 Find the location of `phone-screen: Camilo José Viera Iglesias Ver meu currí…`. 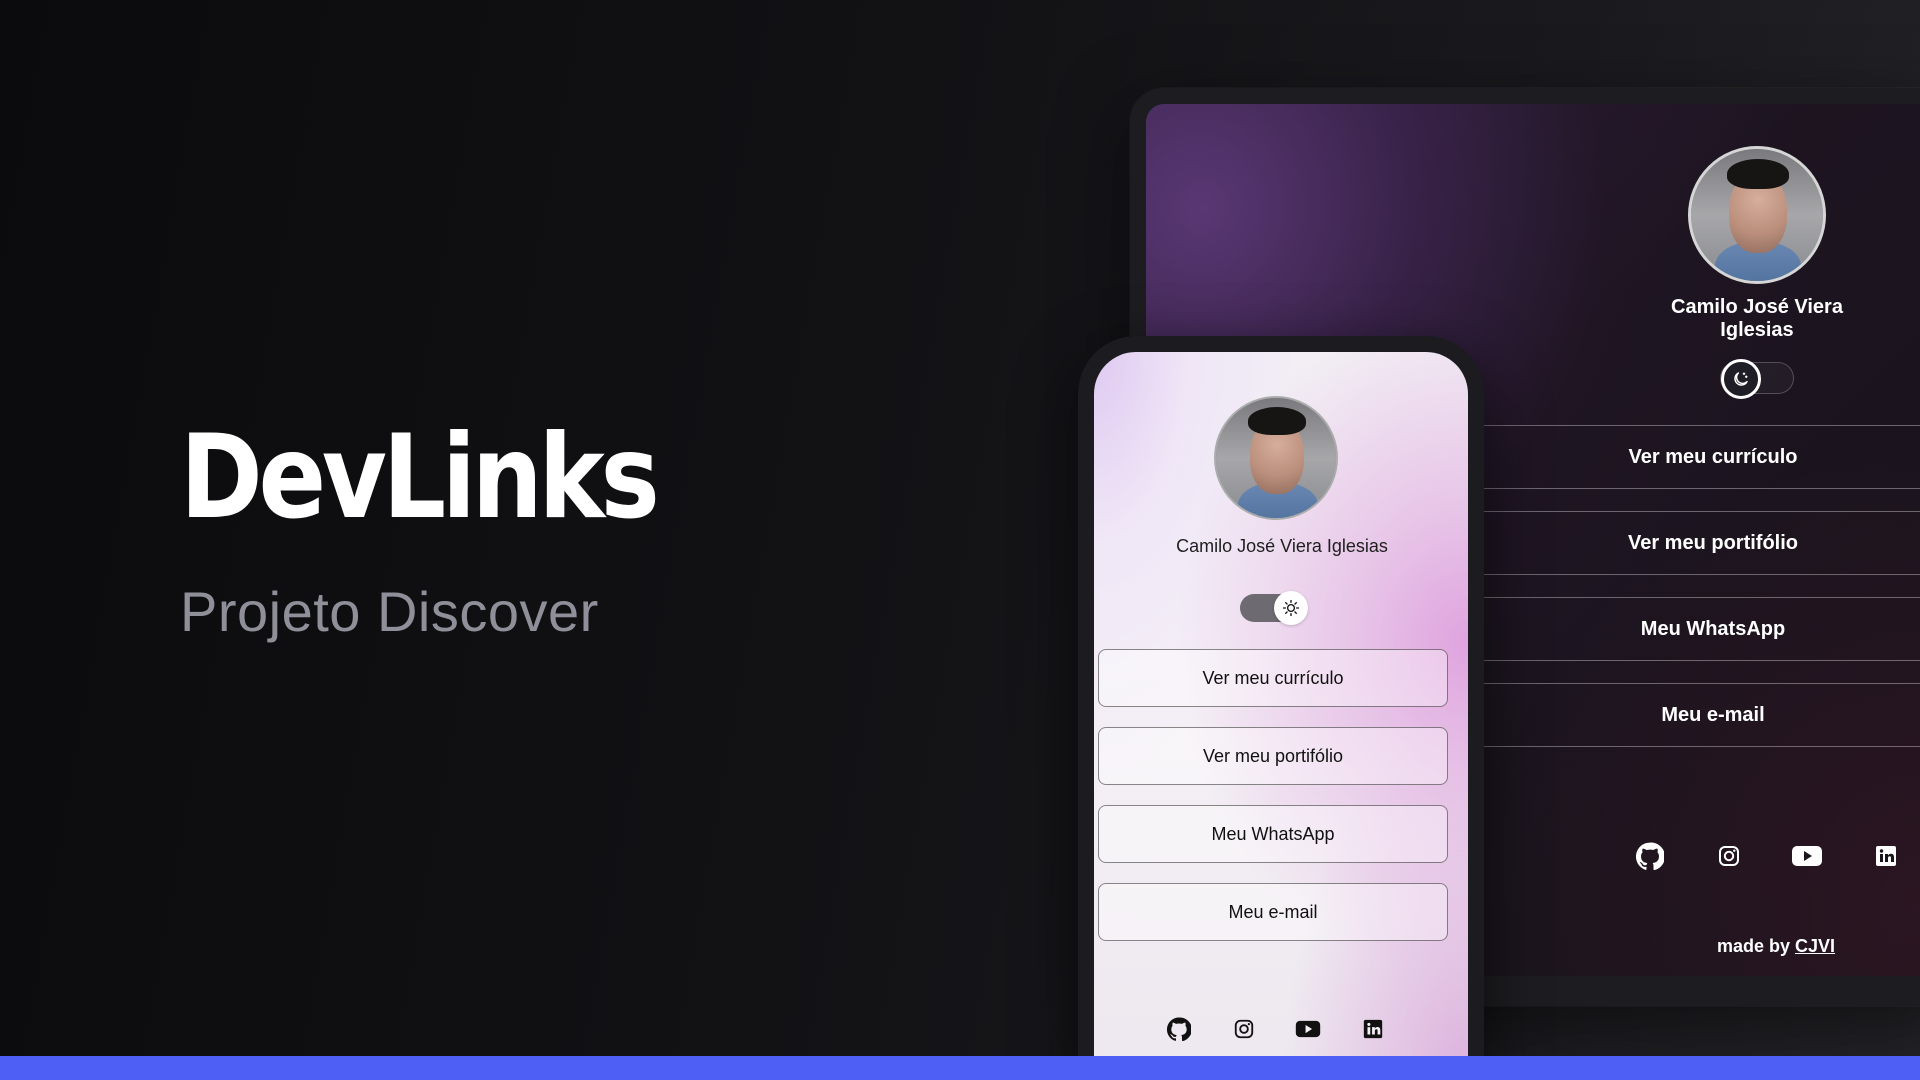

phone-screen: Camilo José Viera Iglesias Ver meu currí… is located at coordinates (1281, 716).